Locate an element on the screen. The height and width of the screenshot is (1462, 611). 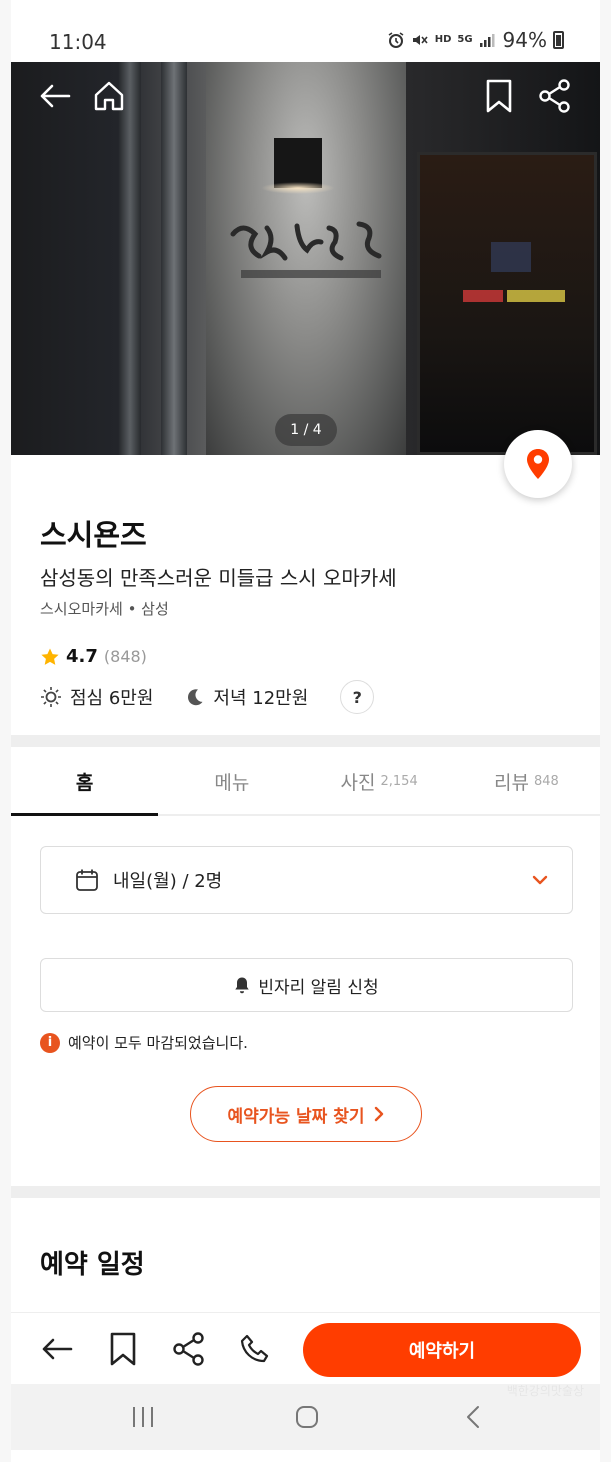
find-dates-label: 예약가능 날짜 찾기 is located at coordinates (296, 1116).